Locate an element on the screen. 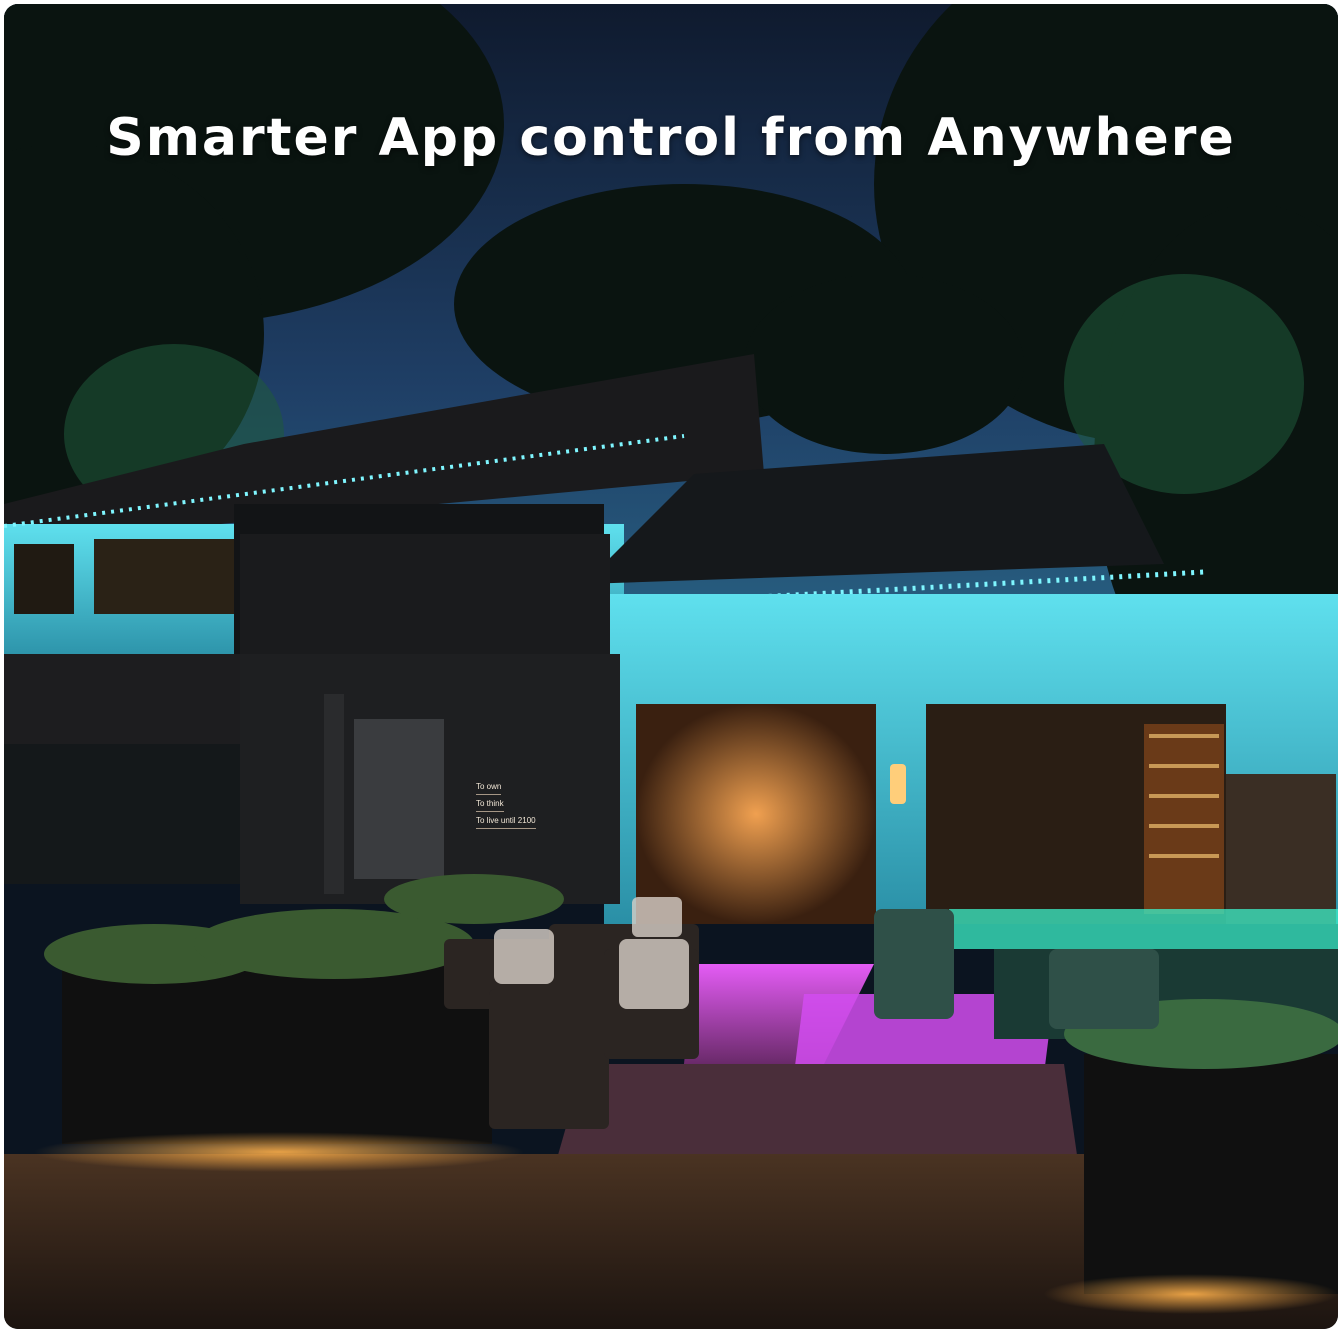 This screenshot has width=1342, height=1333. neon-sign-line-2: To think is located at coordinates (490, 804).